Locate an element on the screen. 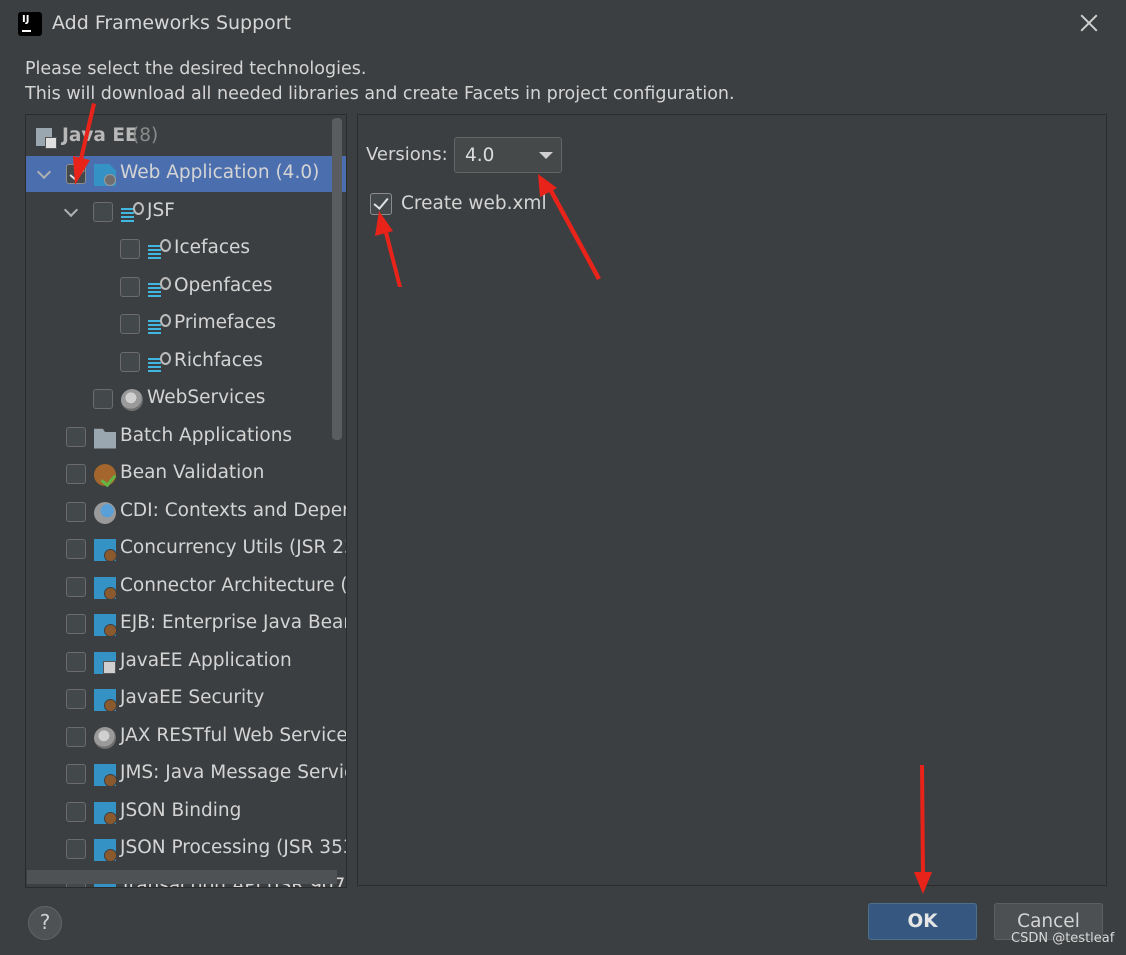  tree-item: Richfaces is located at coordinates (186, 362).